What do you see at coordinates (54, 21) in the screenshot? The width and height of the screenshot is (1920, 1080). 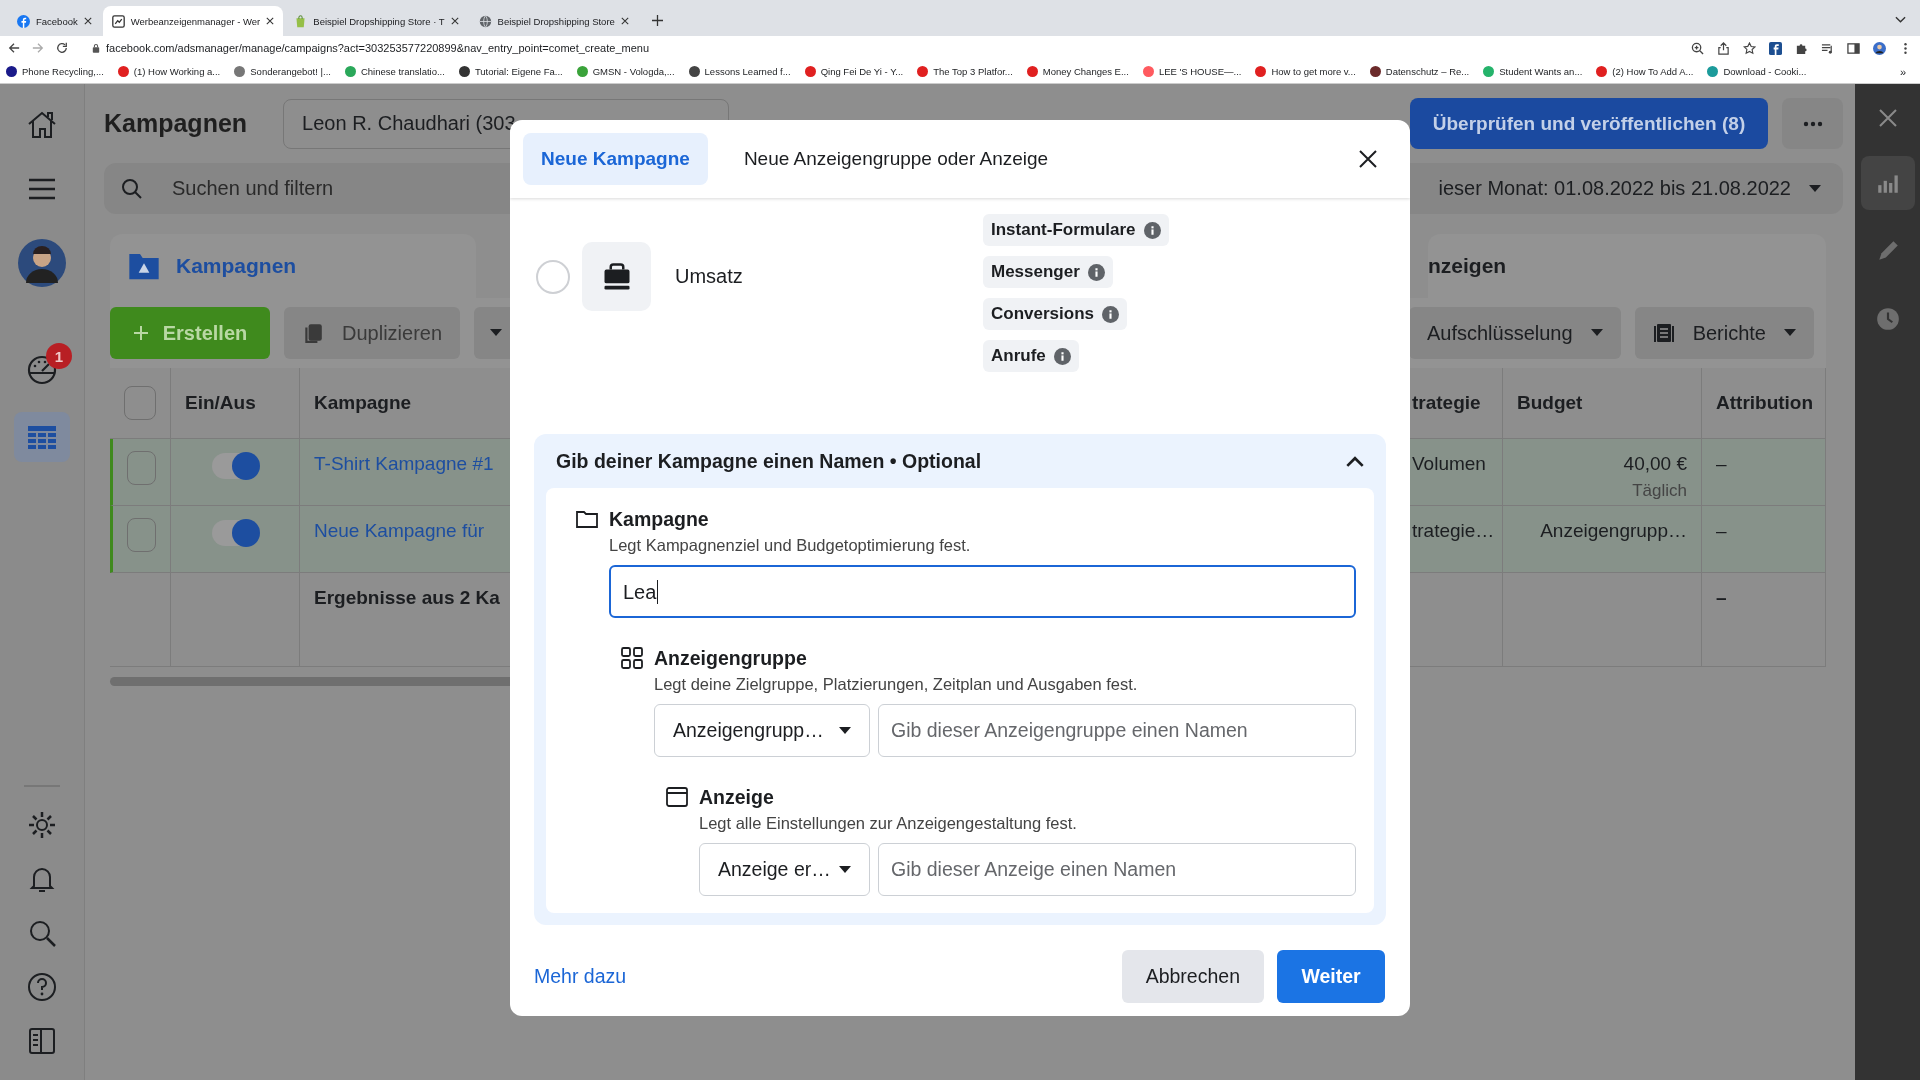 I see `browser-tab: Facebook` at bounding box center [54, 21].